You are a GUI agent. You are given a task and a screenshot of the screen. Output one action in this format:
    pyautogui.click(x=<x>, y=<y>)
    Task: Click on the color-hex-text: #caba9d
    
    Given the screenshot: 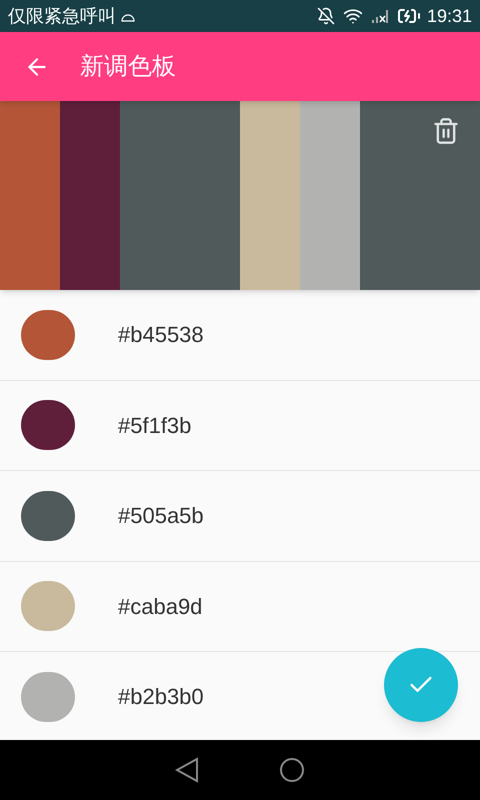 What is the action you would take?
    pyautogui.click(x=160, y=606)
    